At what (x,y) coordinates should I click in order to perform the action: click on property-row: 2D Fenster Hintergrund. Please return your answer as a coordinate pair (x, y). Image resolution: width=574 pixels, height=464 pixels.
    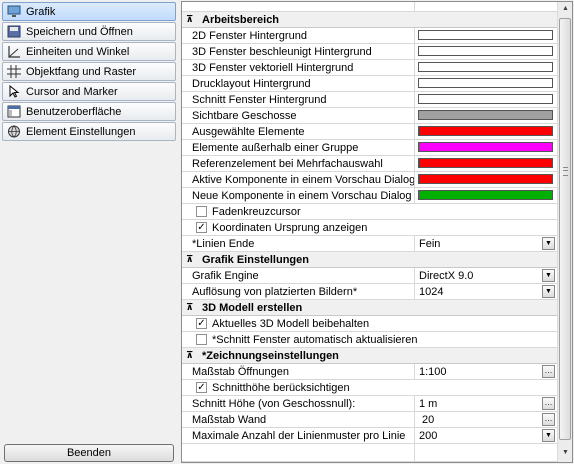
    Looking at the image, I should click on (369, 36).